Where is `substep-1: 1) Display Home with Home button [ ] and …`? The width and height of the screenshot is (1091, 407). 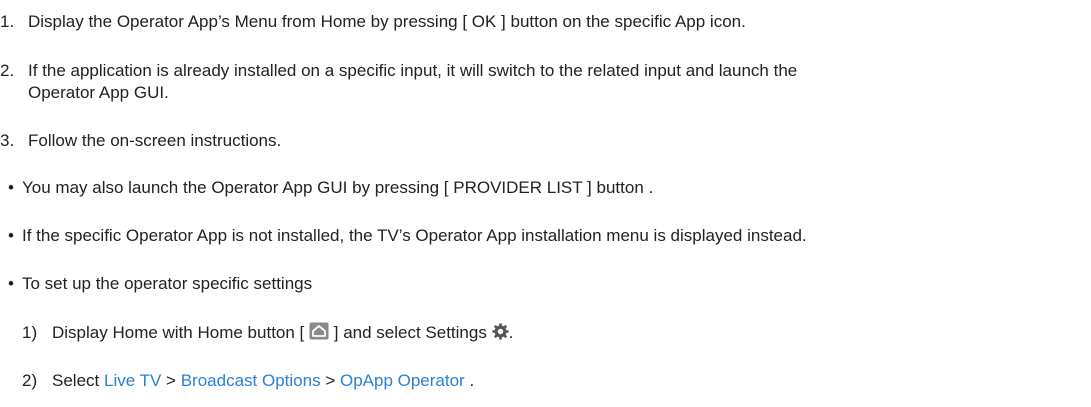
substep-1: 1) Display Home with Home button [ ] and … is located at coordinates (267, 333).